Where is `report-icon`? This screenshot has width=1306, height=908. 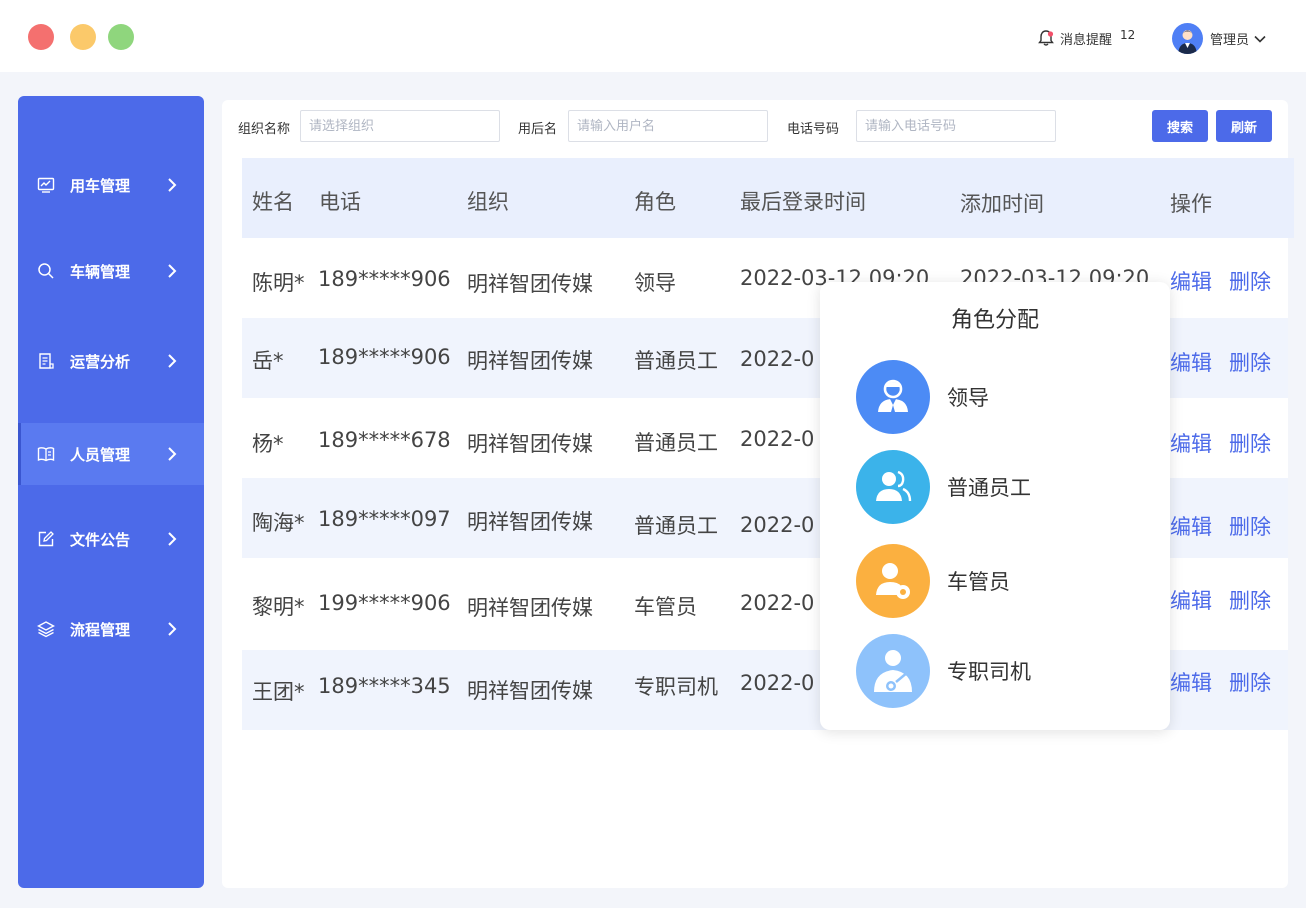
report-icon is located at coordinates (46, 361).